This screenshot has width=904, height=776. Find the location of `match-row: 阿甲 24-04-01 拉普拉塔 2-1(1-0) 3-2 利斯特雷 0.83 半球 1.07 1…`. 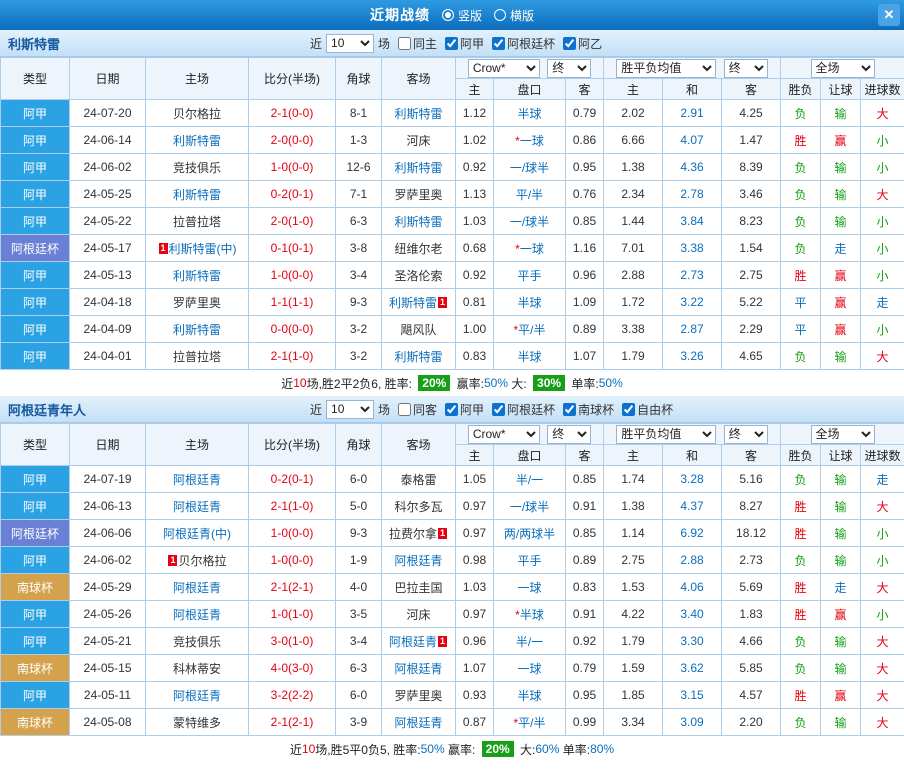

match-row: 阿甲 24-04-01 拉普拉塔 2-1(1-0) 3-2 利斯特雷 0.83 半球 1.07 1… is located at coordinates (452, 356).